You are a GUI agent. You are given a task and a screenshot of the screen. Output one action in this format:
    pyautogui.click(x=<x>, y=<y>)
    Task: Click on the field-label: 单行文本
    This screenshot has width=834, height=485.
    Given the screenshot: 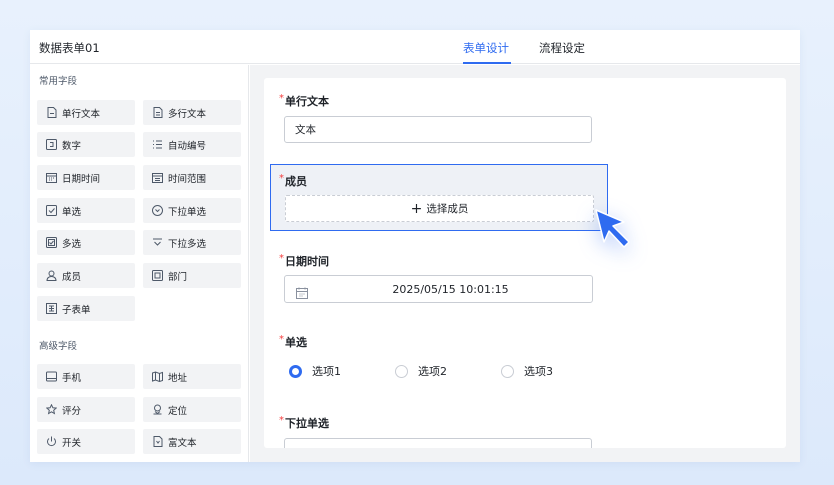 What is the action you would take?
    pyautogui.click(x=81, y=114)
    